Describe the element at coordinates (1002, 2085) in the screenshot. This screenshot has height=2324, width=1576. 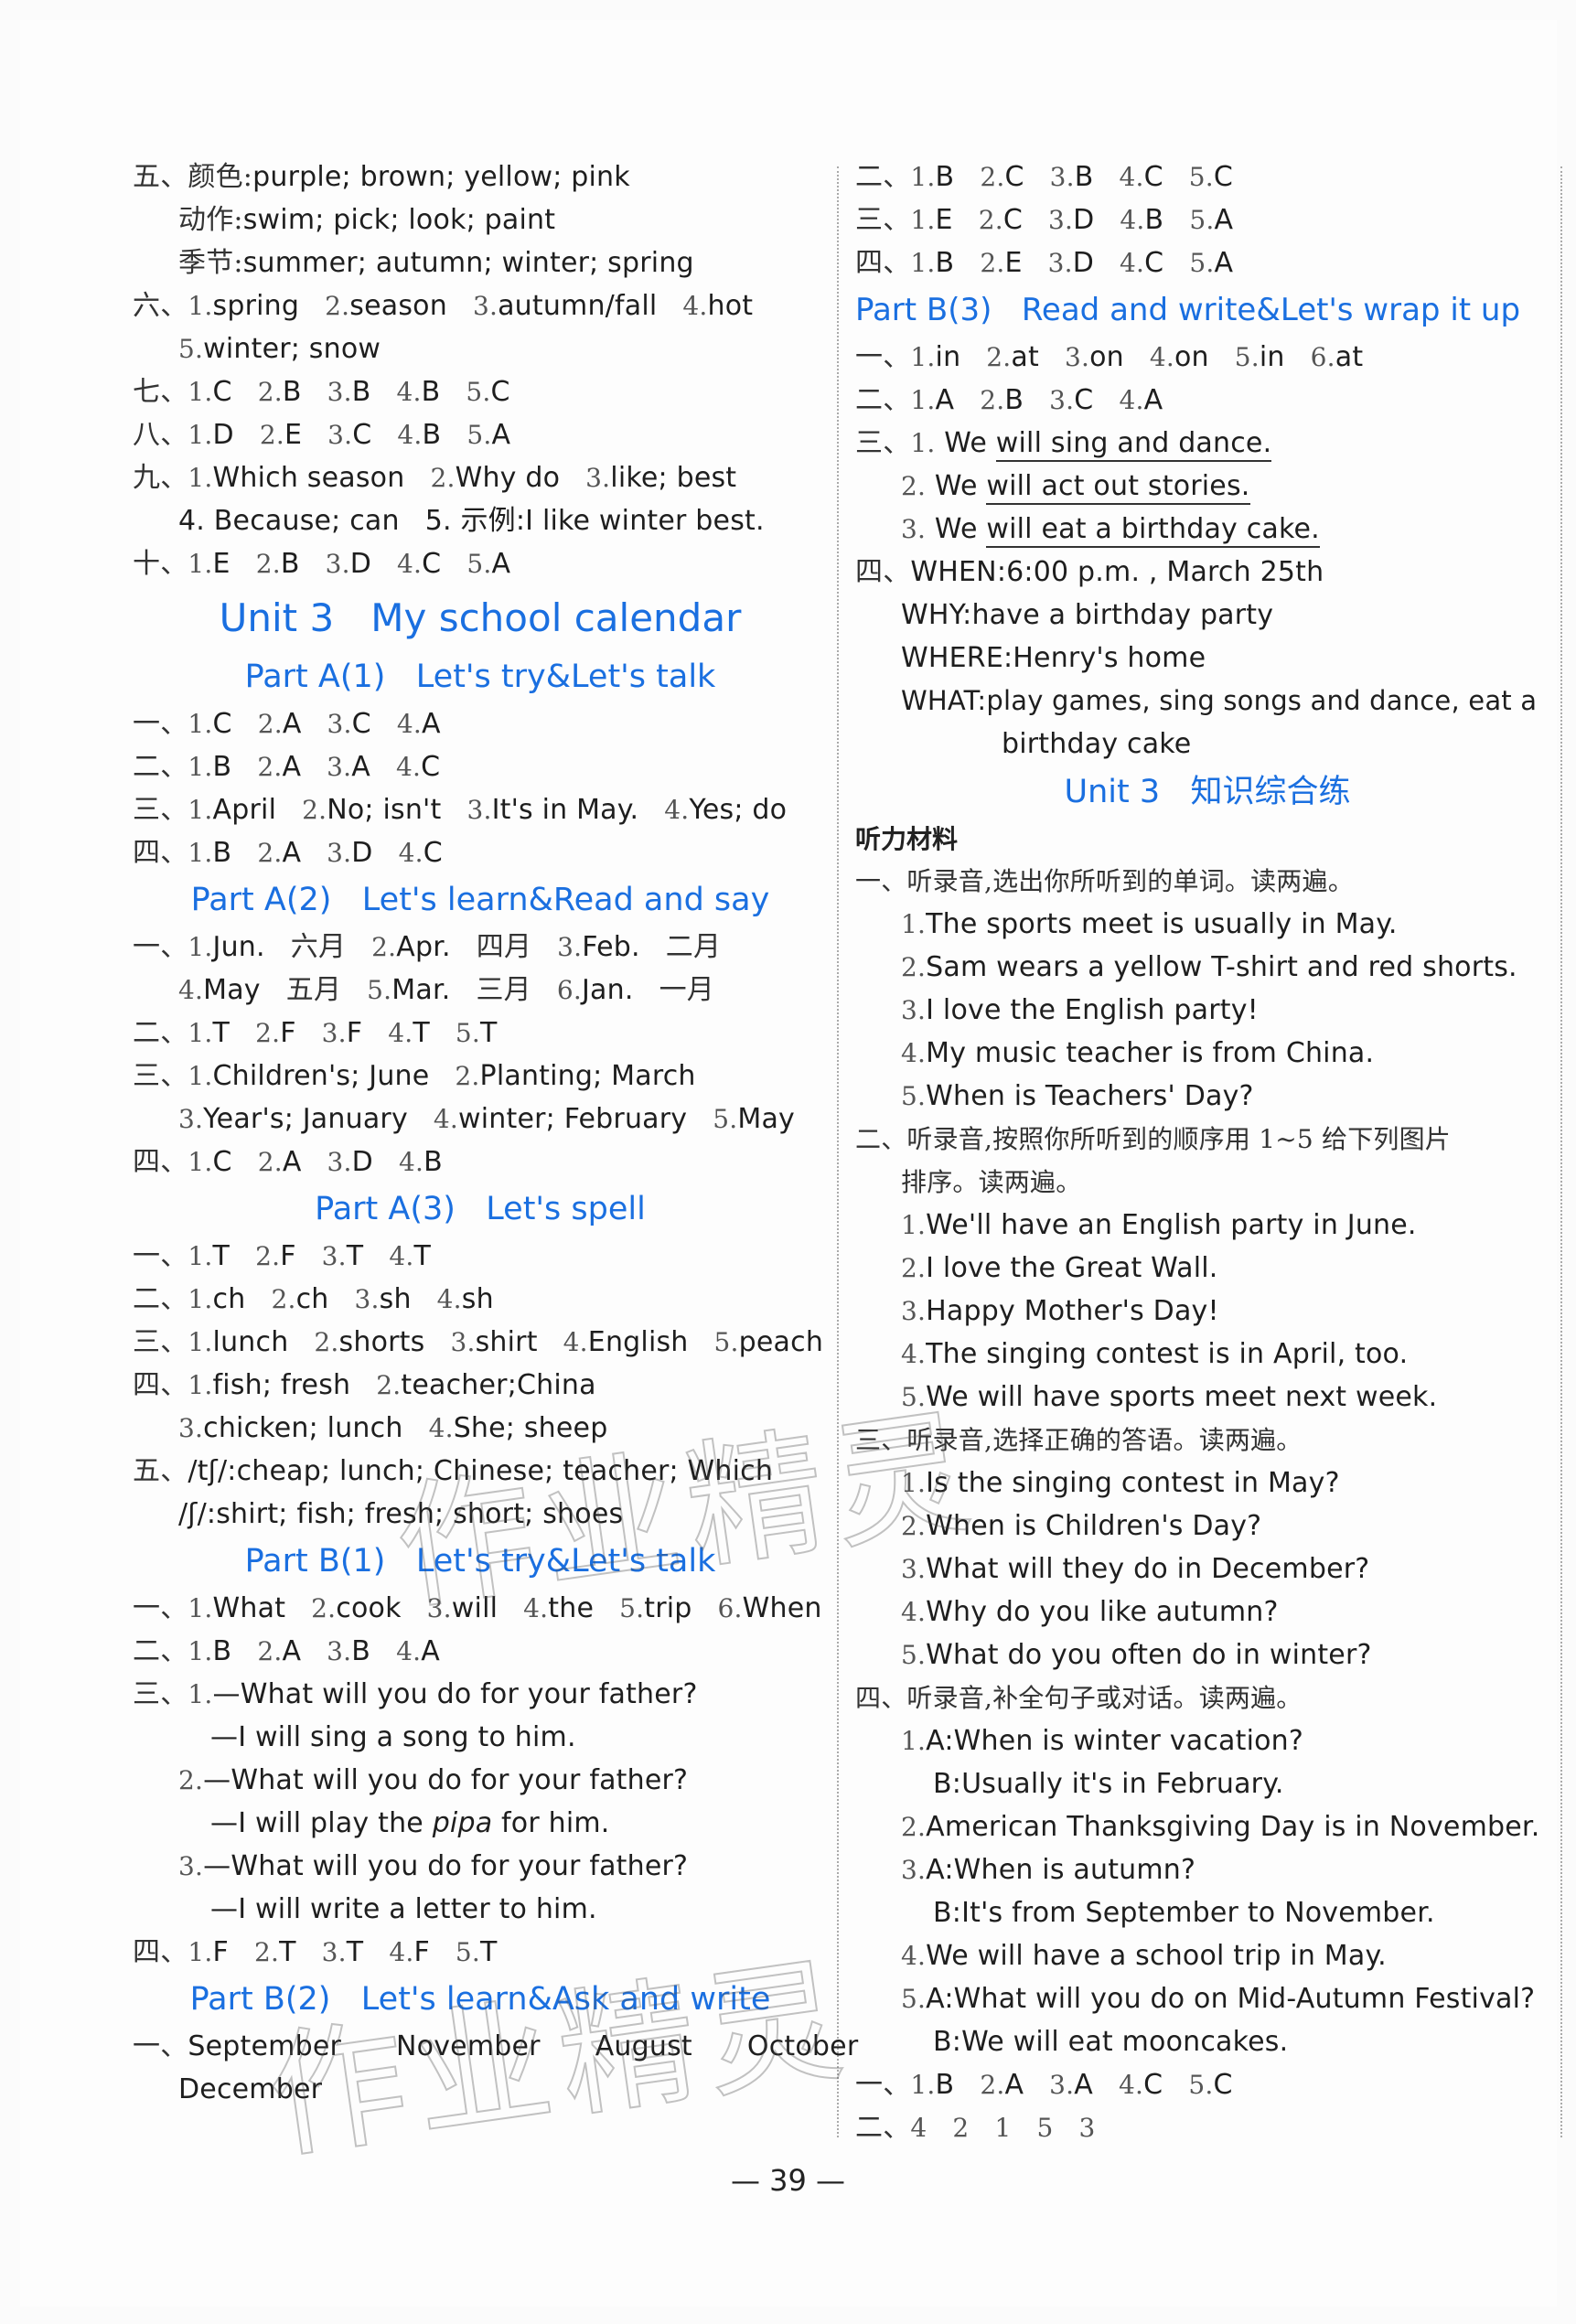
I see `answer-item: 2.A` at that location.